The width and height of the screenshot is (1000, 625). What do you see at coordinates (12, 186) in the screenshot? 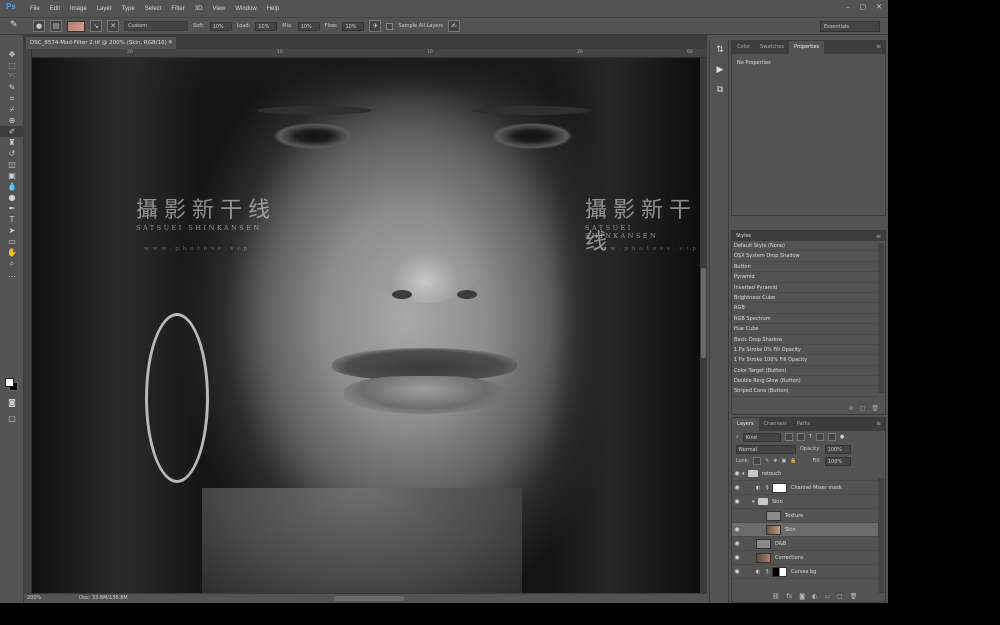
I see `blur-tool-icon: 💧` at bounding box center [12, 186].